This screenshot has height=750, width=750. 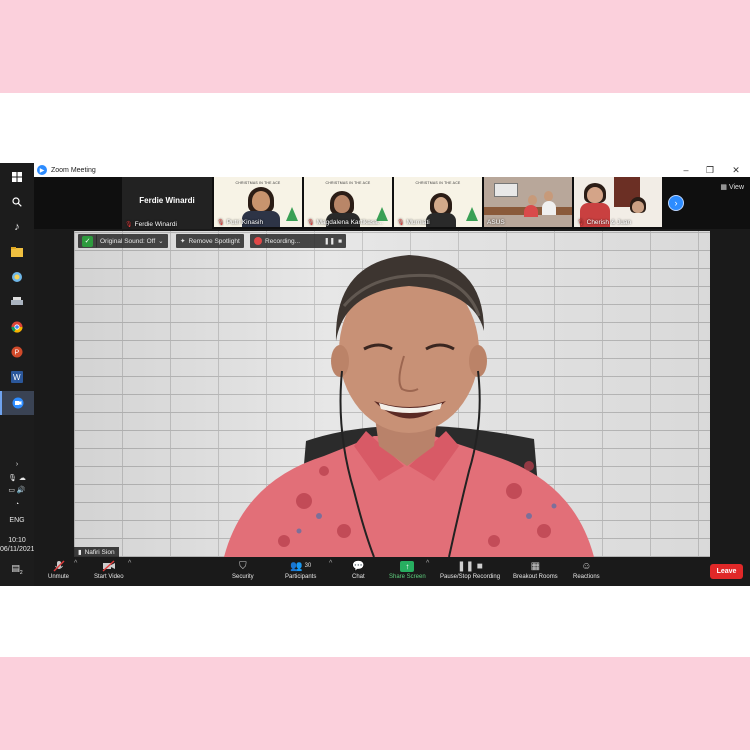 What do you see at coordinates (308, 566) in the screenshot?
I see `participants-count: 30` at bounding box center [308, 566].